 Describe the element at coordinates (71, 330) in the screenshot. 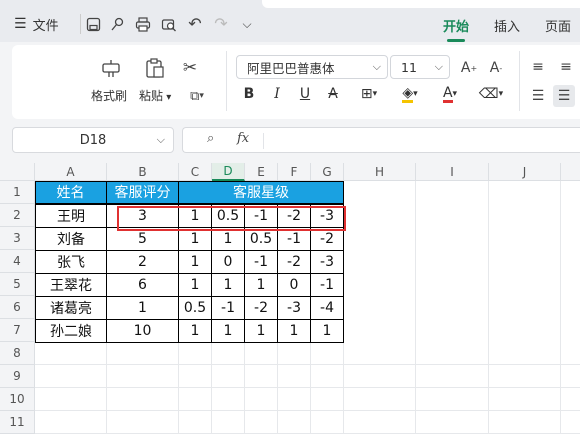

I see `cell-name: 孙二娘` at that location.